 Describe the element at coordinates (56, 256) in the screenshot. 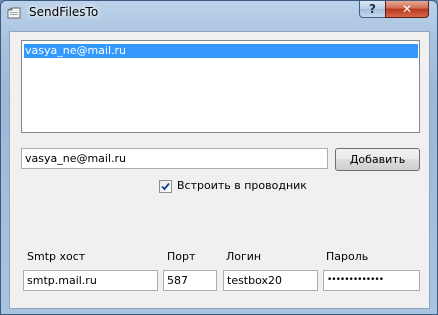

I see `smtp-host-label: Smtp хост` at that location.